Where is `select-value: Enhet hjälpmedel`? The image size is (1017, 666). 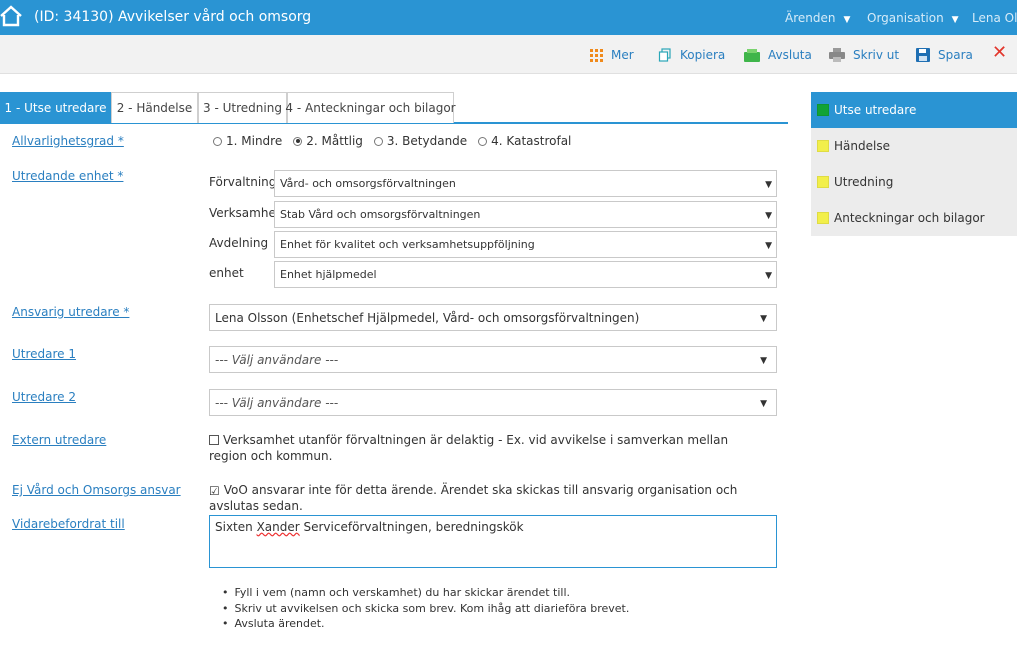 select-value: Enhet hjälpmedel is located at coordinates (328, 274).